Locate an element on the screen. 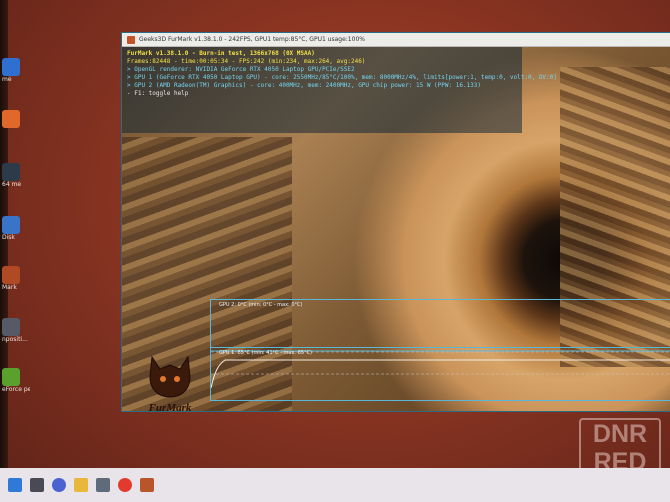 The height and width of the screenshot is (502, 670). furmark-app-icon is located at coordinates (131, 39).